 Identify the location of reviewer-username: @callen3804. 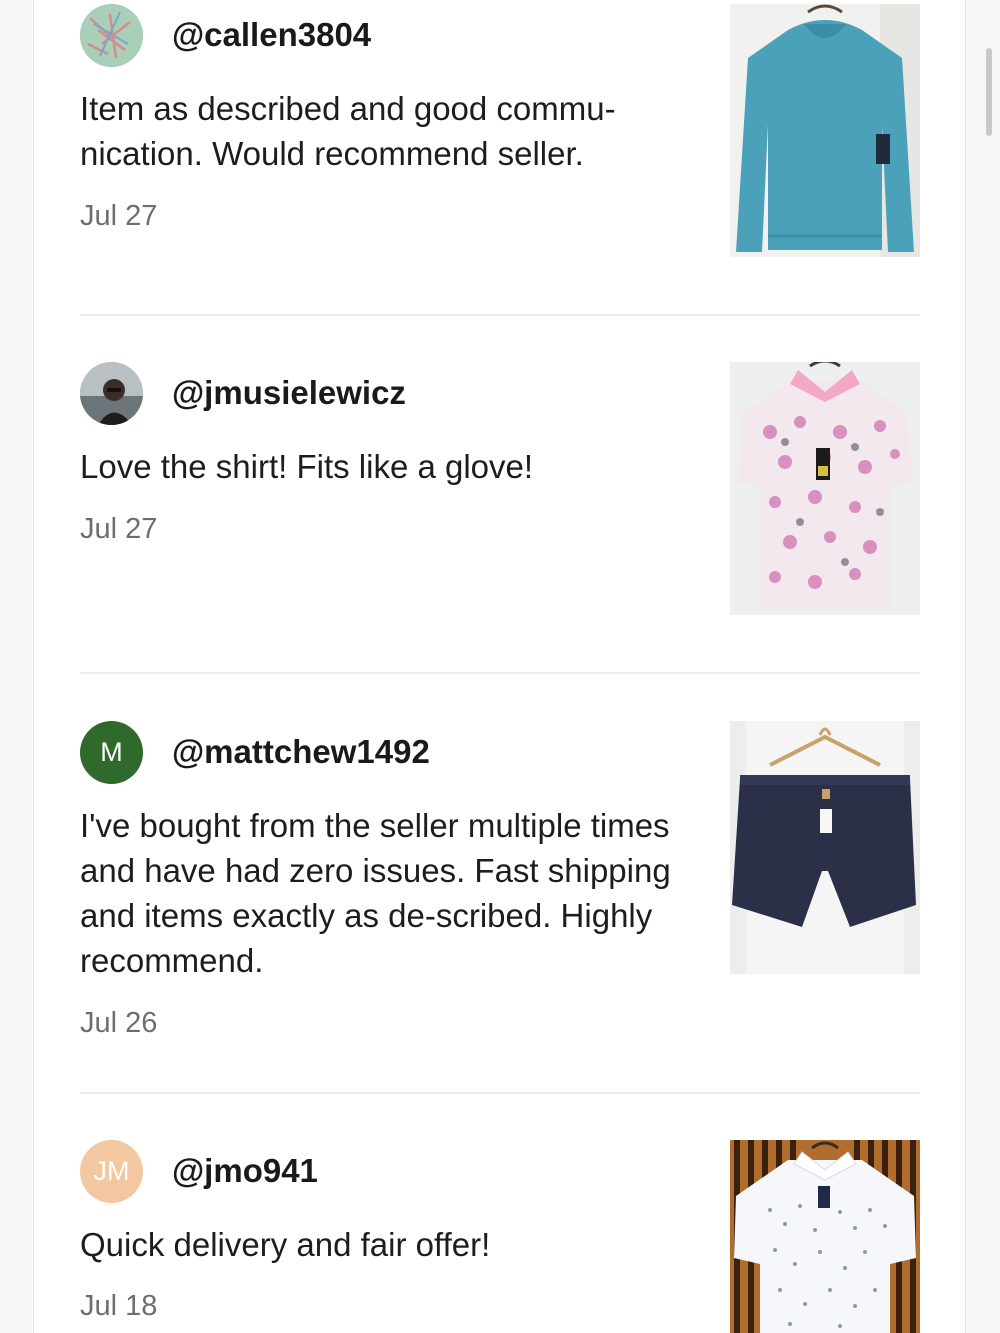
(271, 35).